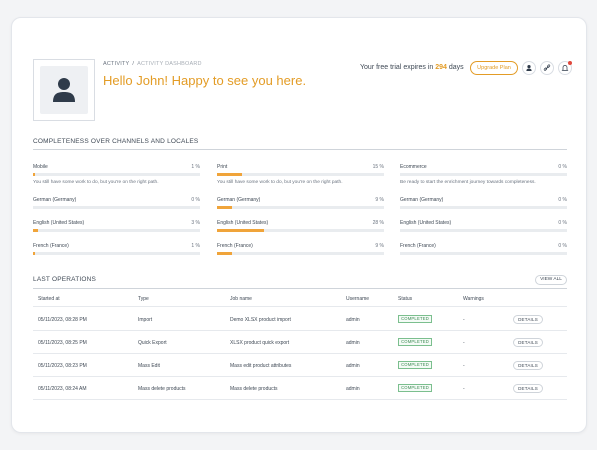 This screenshot has width=597, height=450. Describe the element at coordinates (300, 306) in the screenshot. I see `header-divider` at that location.